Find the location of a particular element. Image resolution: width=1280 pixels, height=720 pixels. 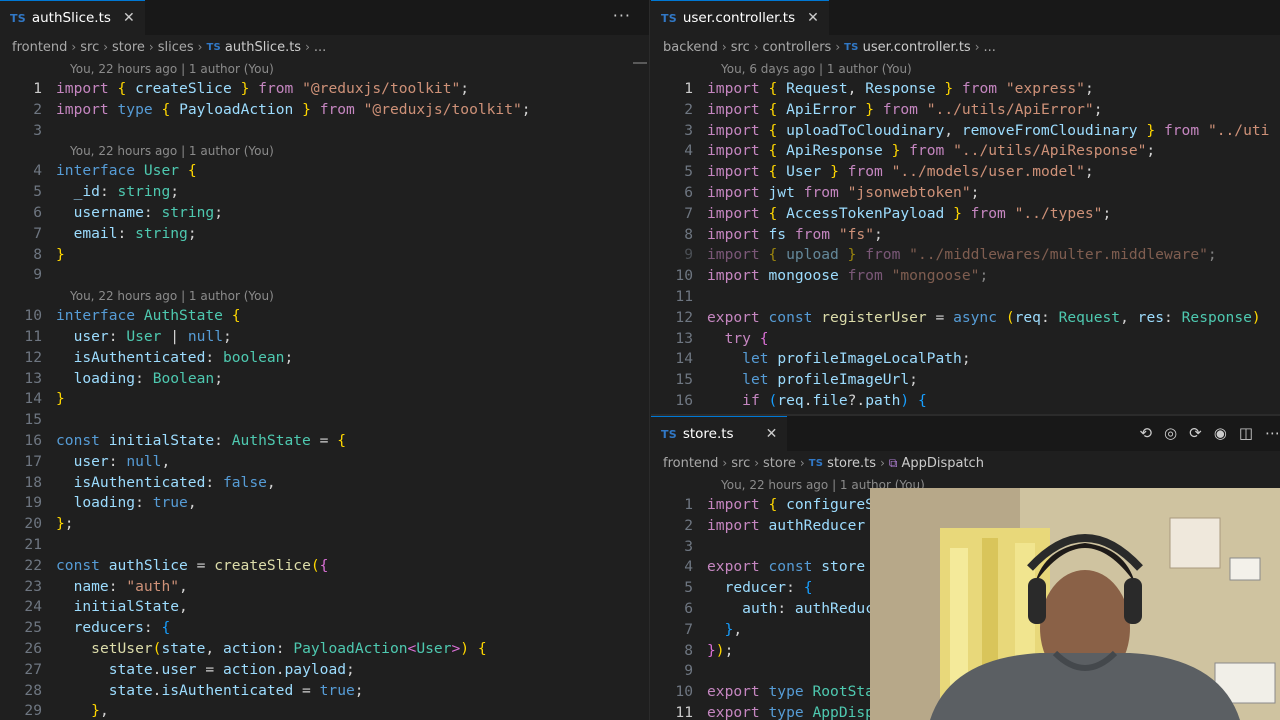

tab-label: store.ts is located at coordinates (708, 434).